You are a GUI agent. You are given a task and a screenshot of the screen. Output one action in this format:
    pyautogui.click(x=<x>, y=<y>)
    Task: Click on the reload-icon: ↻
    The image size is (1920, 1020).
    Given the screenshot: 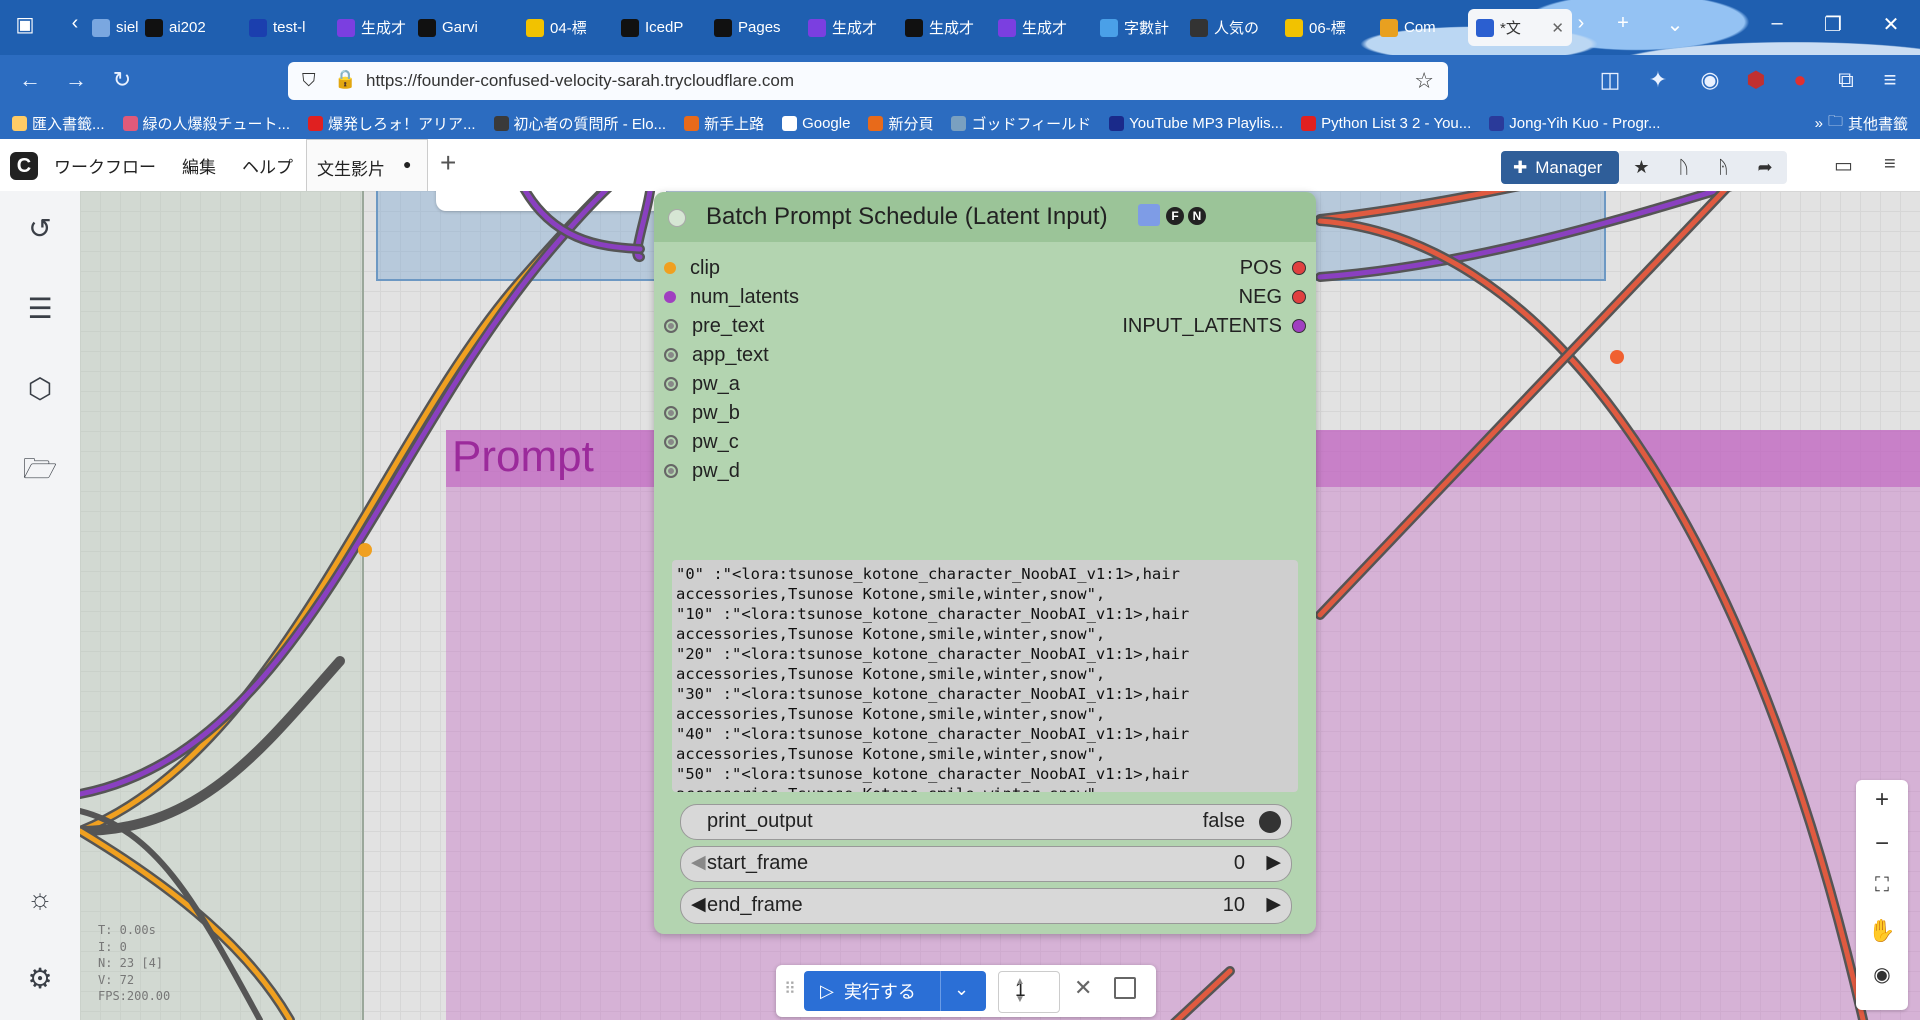 What is the action you would take?
    pyautogui.click(x=122, y=80)
    